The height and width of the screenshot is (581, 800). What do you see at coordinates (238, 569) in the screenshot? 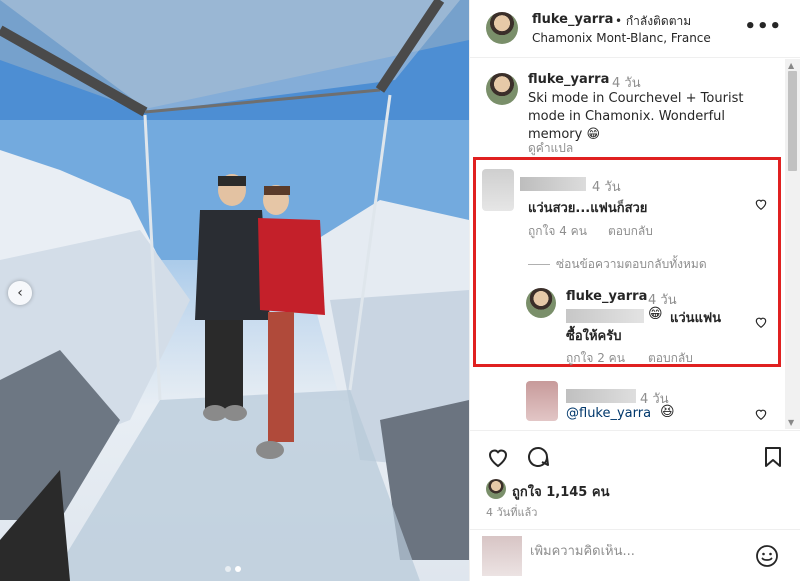
I see `carousel-dot-active` at bounding box center [238, 569].